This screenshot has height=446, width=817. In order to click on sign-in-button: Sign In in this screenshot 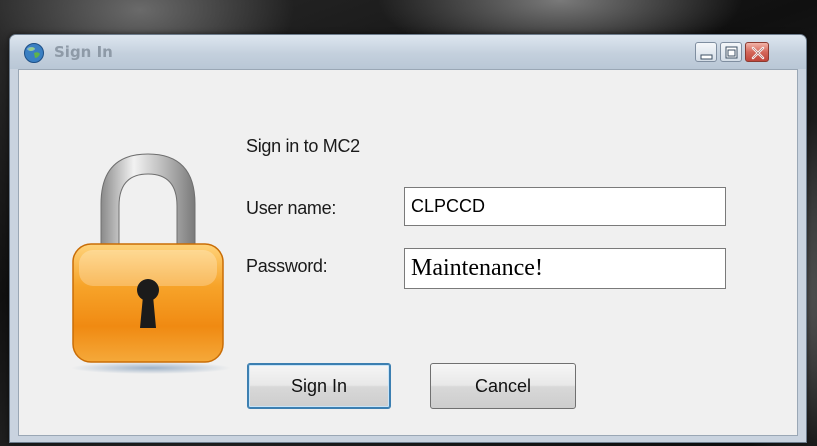, I will do `click(319, 386)`.